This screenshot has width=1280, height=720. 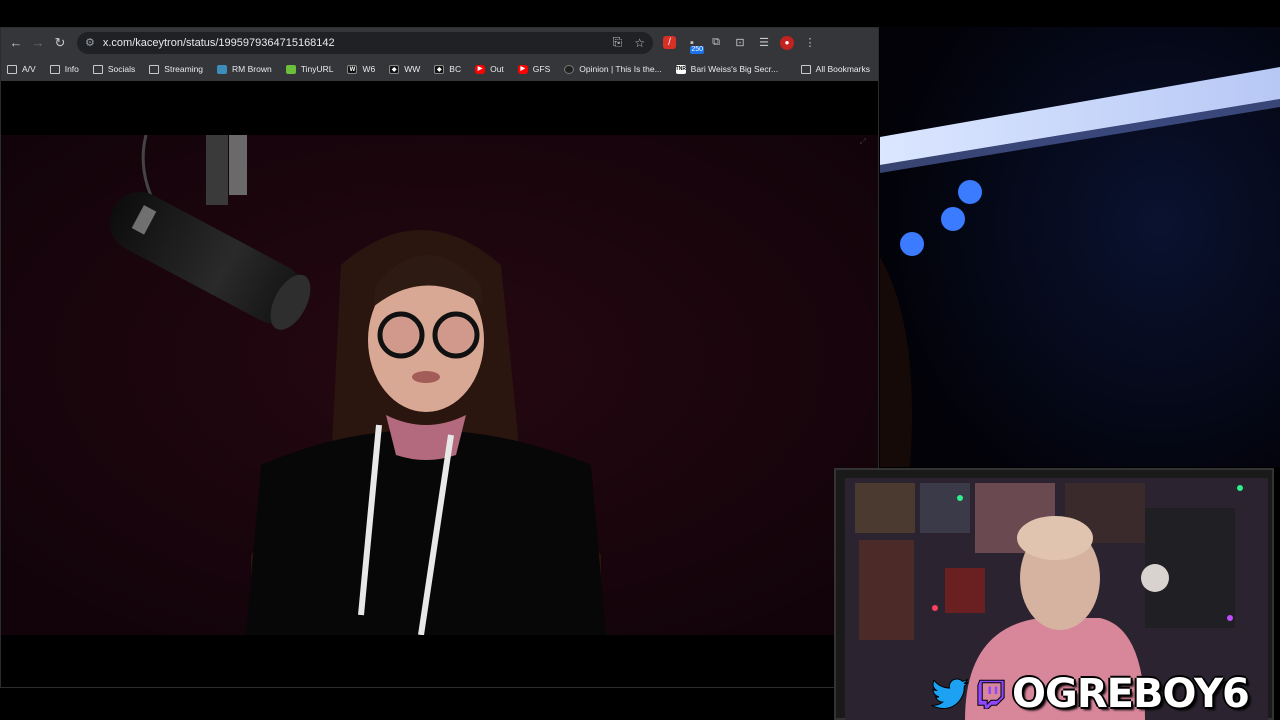 I want to click on all-bookmarks-button: All Bookmarks, so click(x=835, y=69).